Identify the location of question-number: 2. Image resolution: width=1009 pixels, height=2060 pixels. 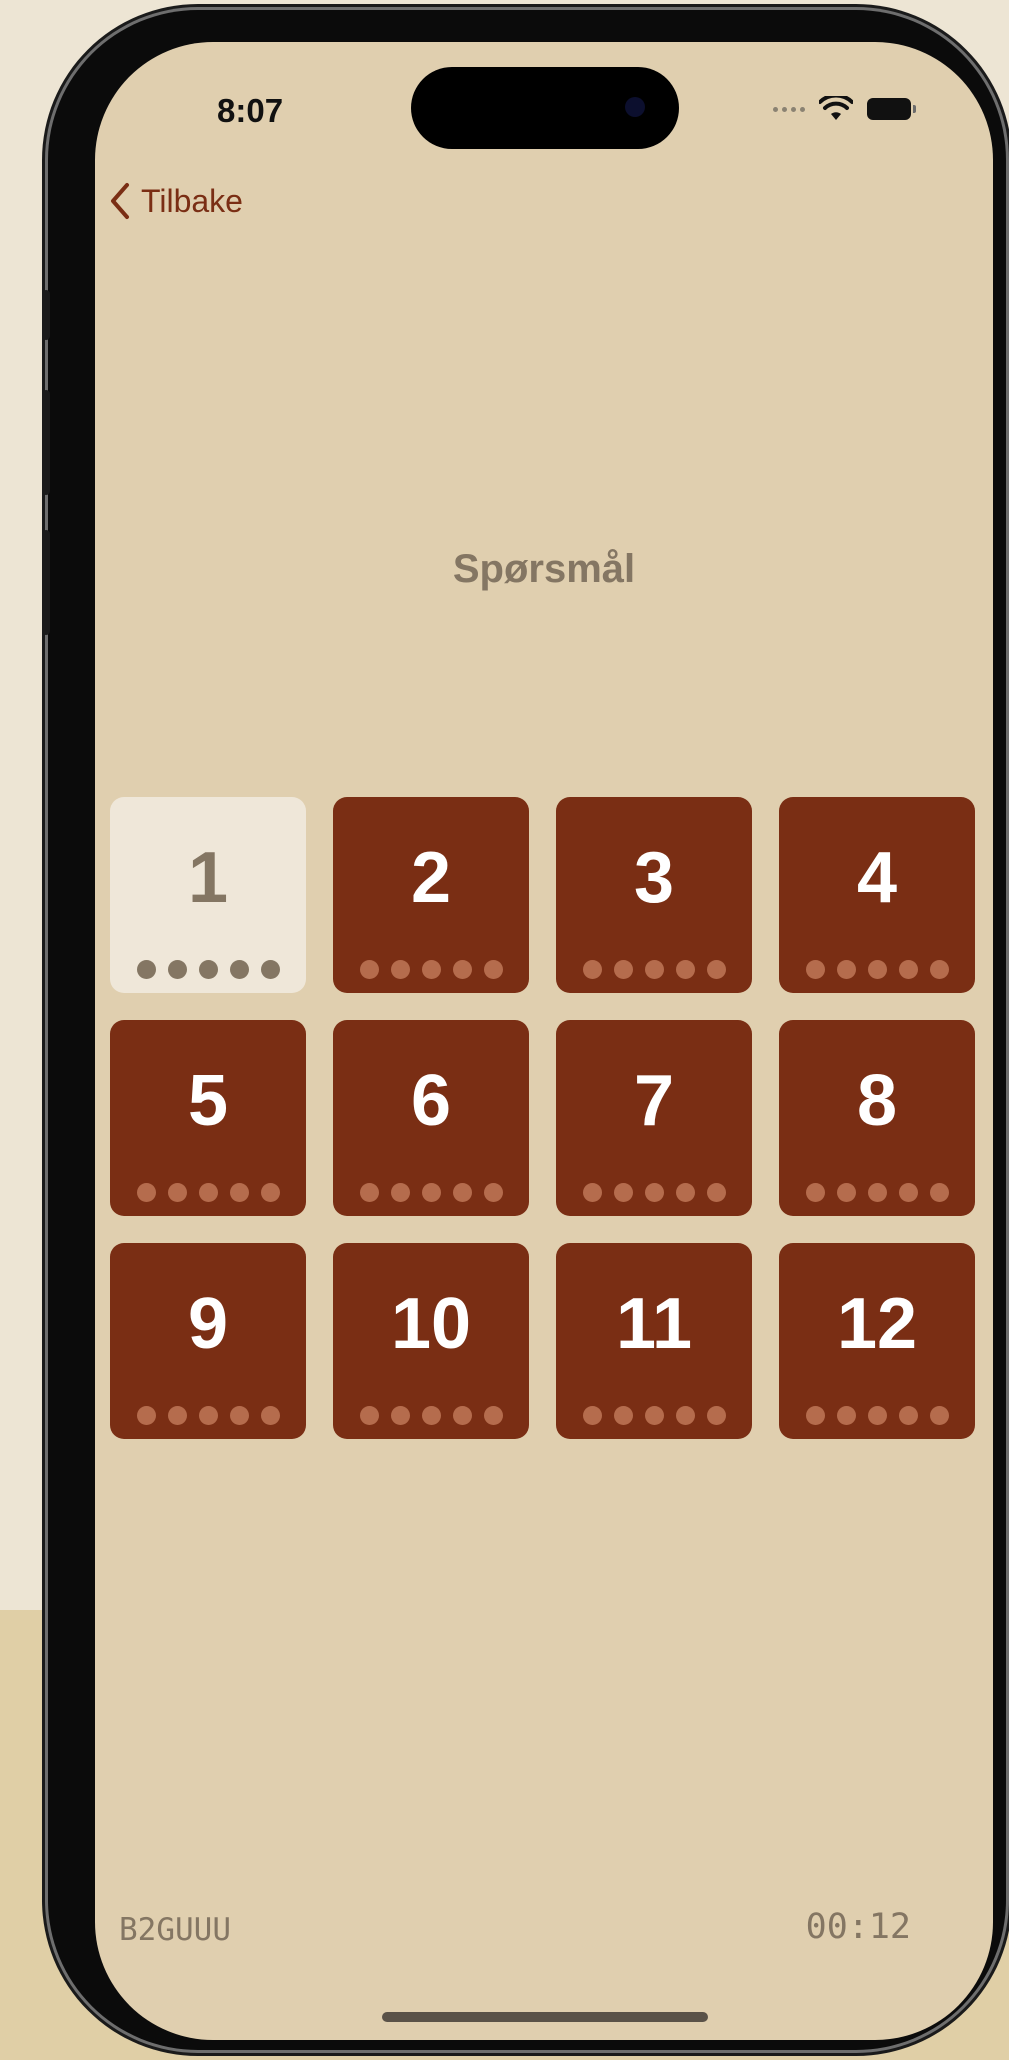
(431, 878).